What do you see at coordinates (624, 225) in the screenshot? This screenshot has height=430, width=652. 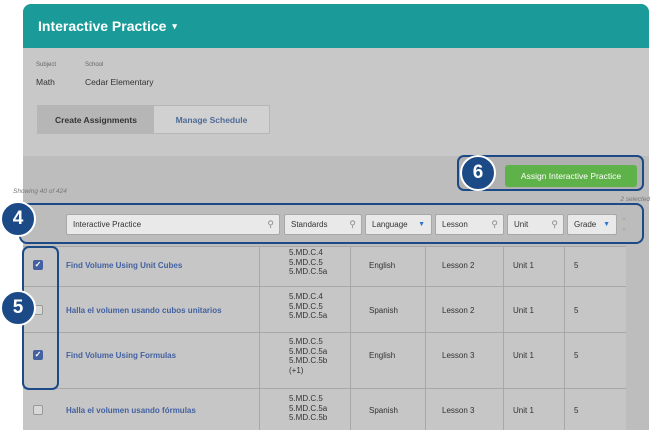 I see `sort-icon: ⌃ ⌄` at bounding box center [624, 225].